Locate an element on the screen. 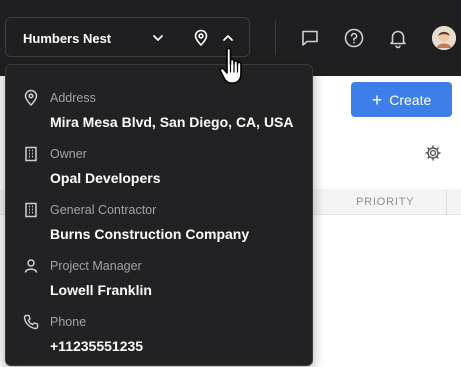 This screenshot has height=367, width=461. detail-row-project-manager: Project Manager Lowell Franklin is located at coordinates (159, 269).